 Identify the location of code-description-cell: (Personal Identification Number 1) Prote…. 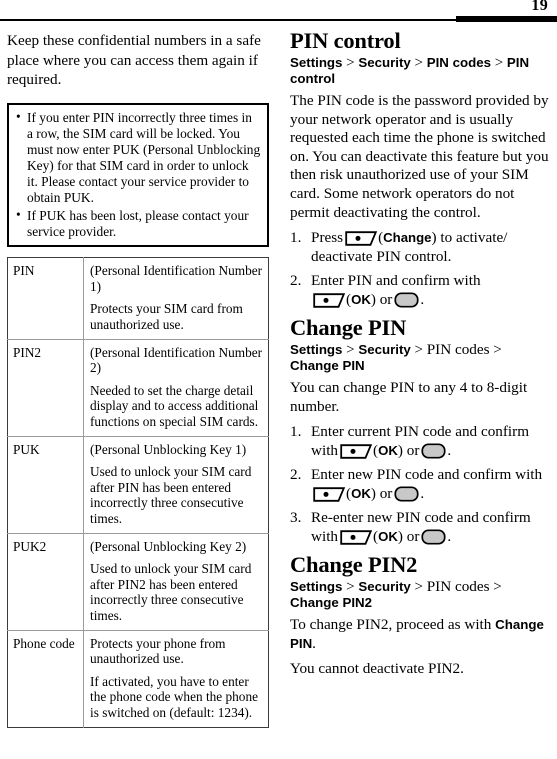
(176, 298).